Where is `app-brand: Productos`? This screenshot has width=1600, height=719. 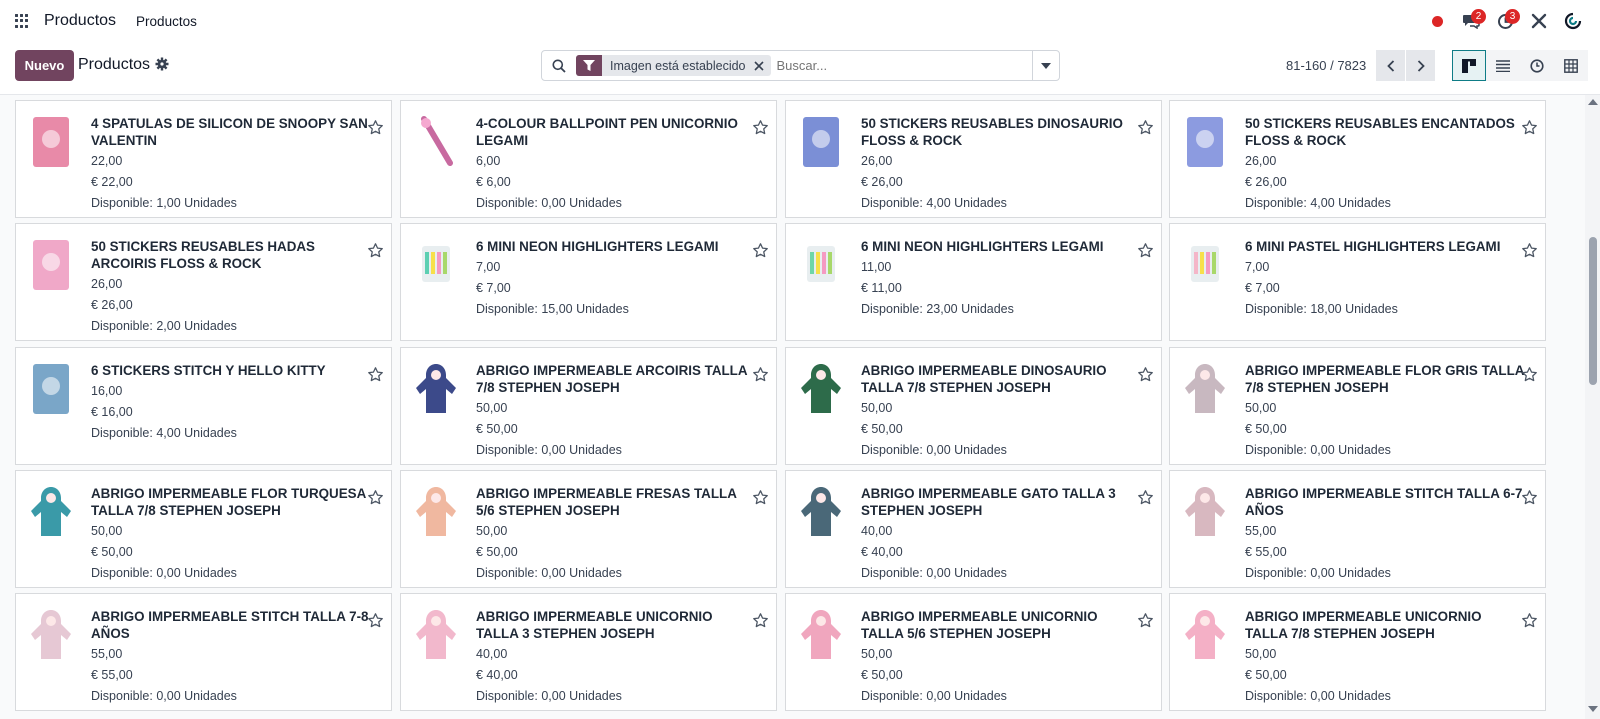
app-brand: Productos is located at coordinates (80, 21).